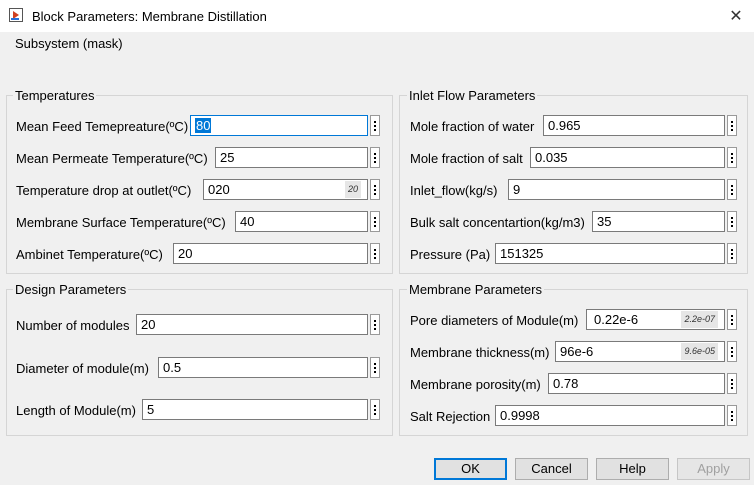 This screenshot has height=485, width=754. Describe the element at coordinates (655, 319) in the screenshot. I see `pore-input: 0.22e-6 2.2e-07` at that location.